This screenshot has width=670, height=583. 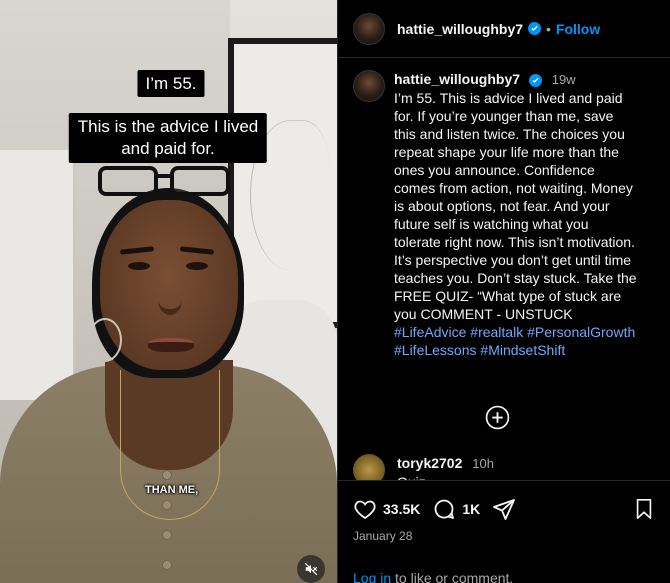 I want to click on header-username: hattie_willoughby7, so click(x=460, y=29).